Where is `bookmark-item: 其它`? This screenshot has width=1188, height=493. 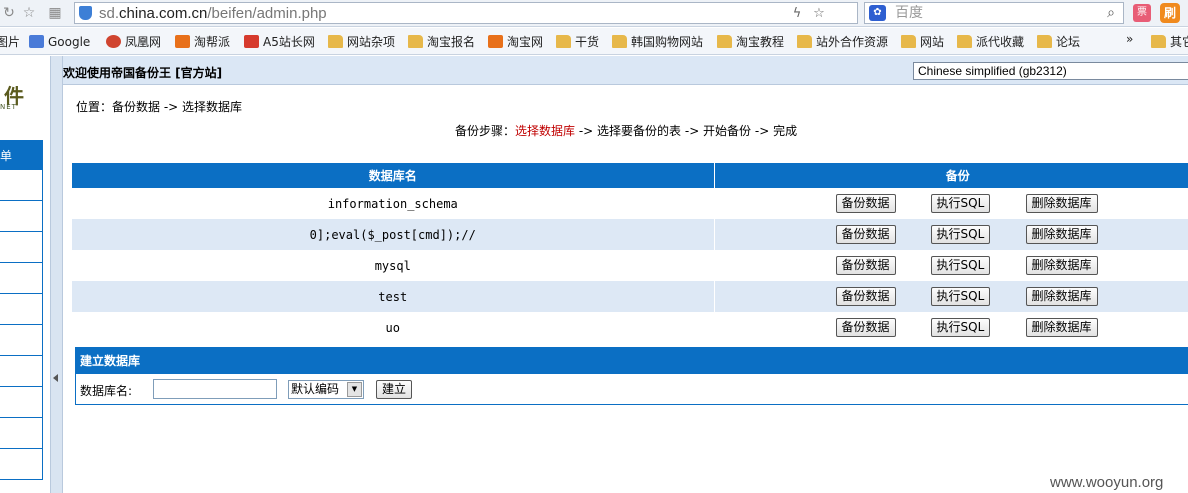 bookmark-item: 其它 is located at coordinates (1169, 42).